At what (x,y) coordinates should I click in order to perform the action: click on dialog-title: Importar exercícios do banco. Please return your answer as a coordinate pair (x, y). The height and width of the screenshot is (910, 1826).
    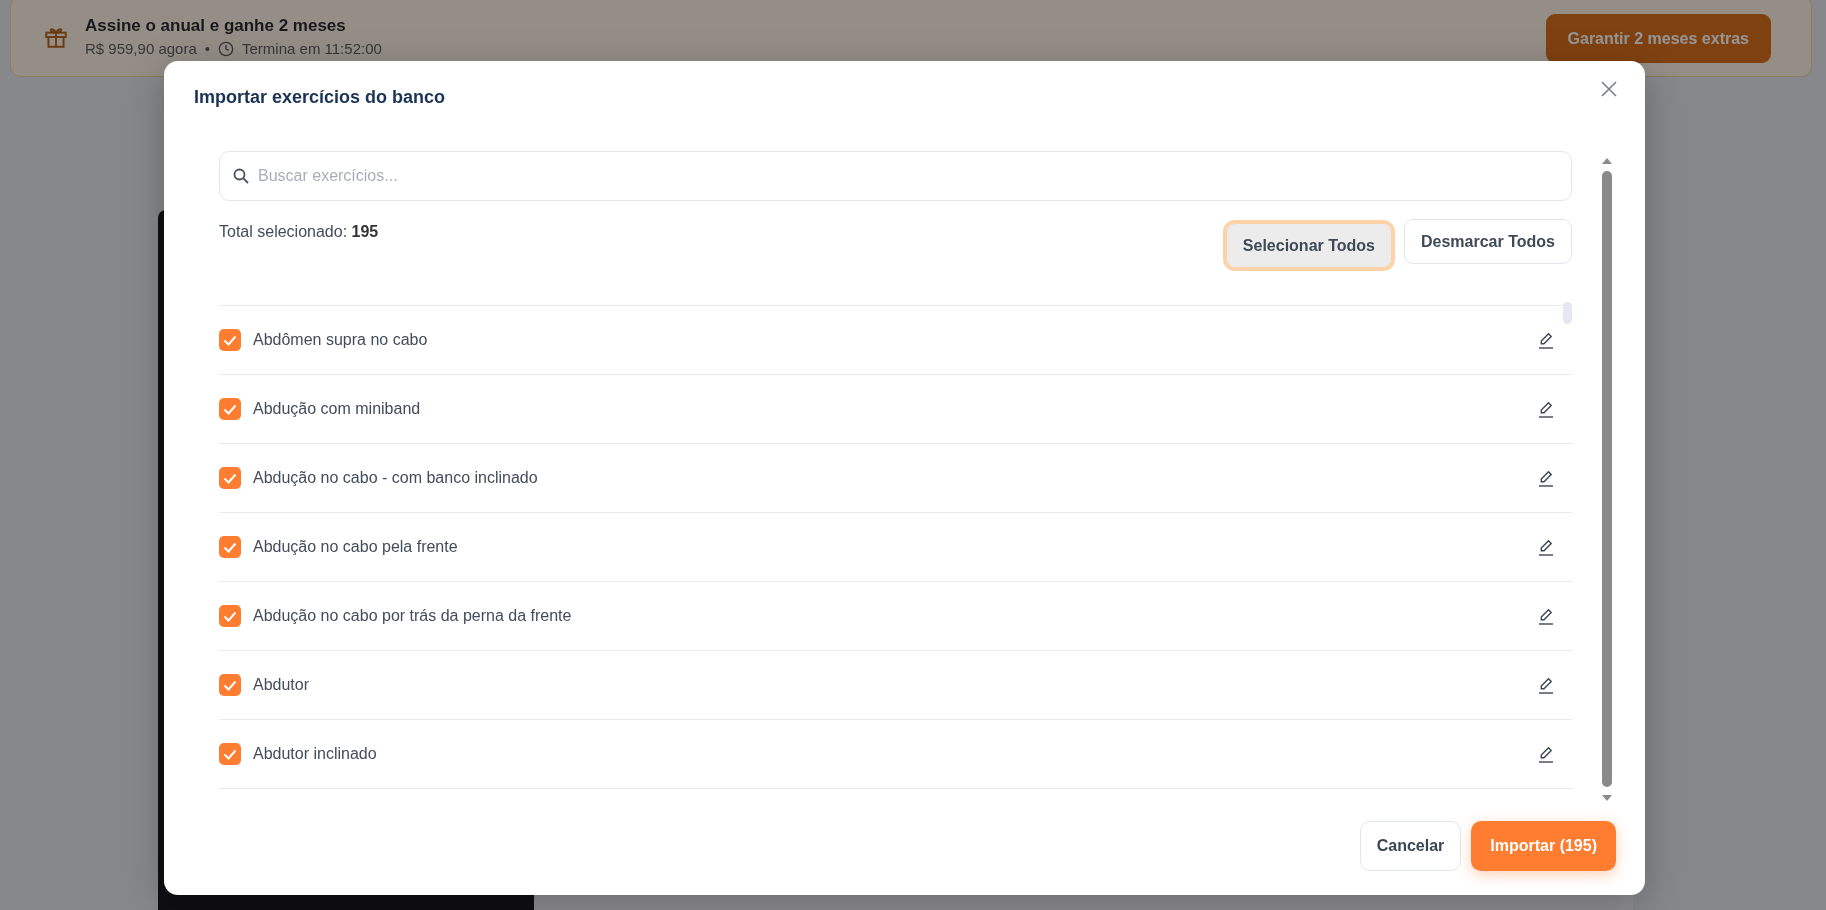
    Looking at the image, I should click on (320, 97).